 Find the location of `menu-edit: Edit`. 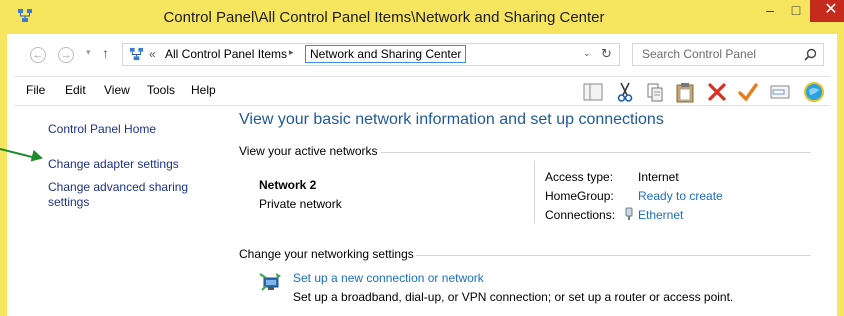

menu-edit: Edit is located at coordinates (75, 90).